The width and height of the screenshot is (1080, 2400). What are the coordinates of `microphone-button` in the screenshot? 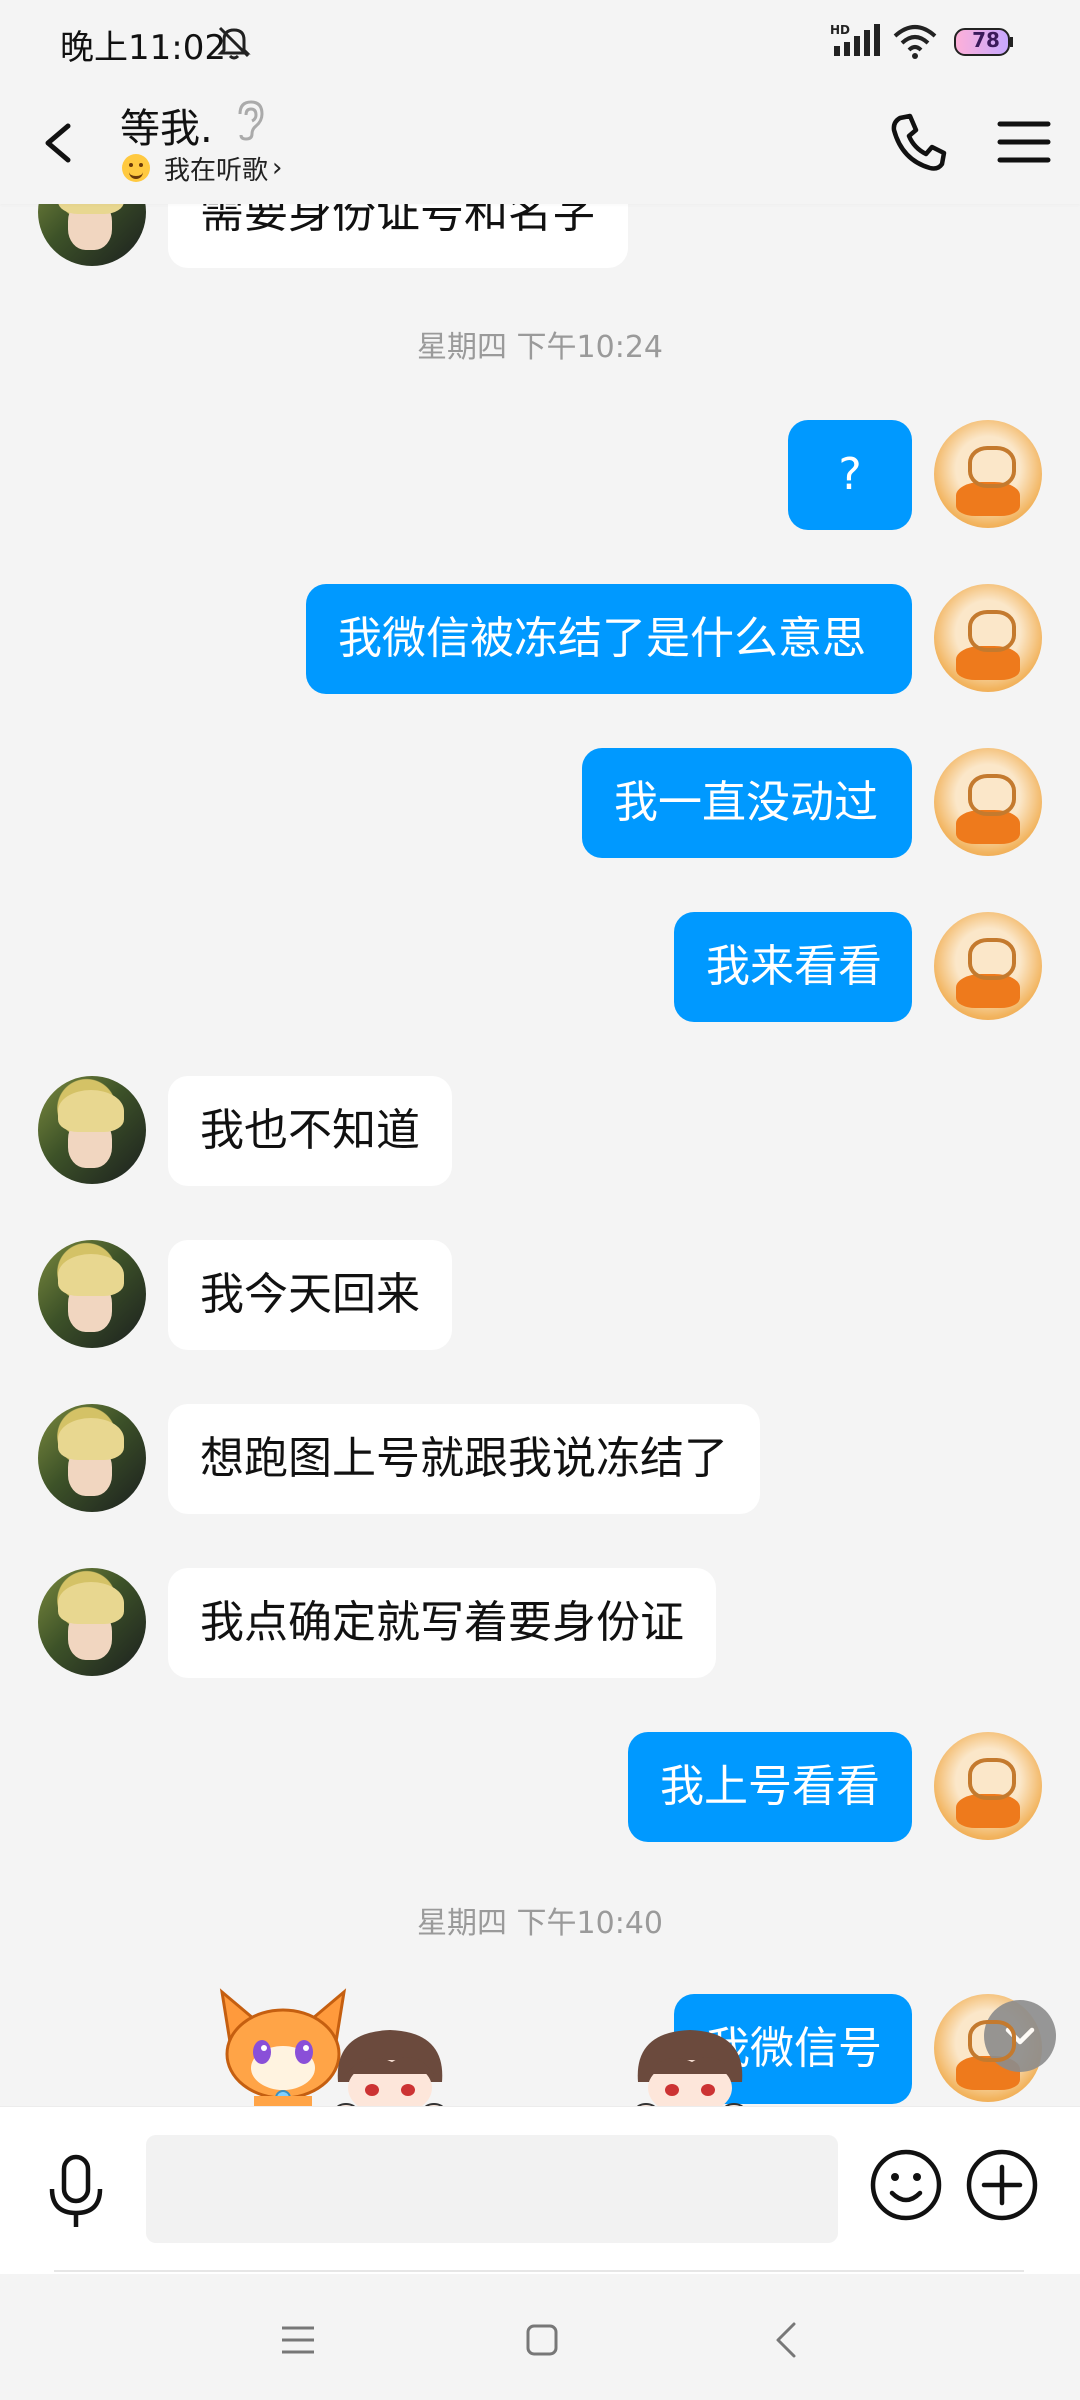 It's located at (76, 2192).